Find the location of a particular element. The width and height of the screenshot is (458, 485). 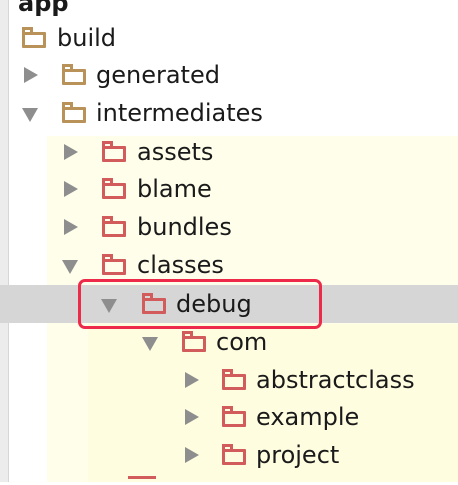

tree-row-label: blame is located at coordinates (174, 189).